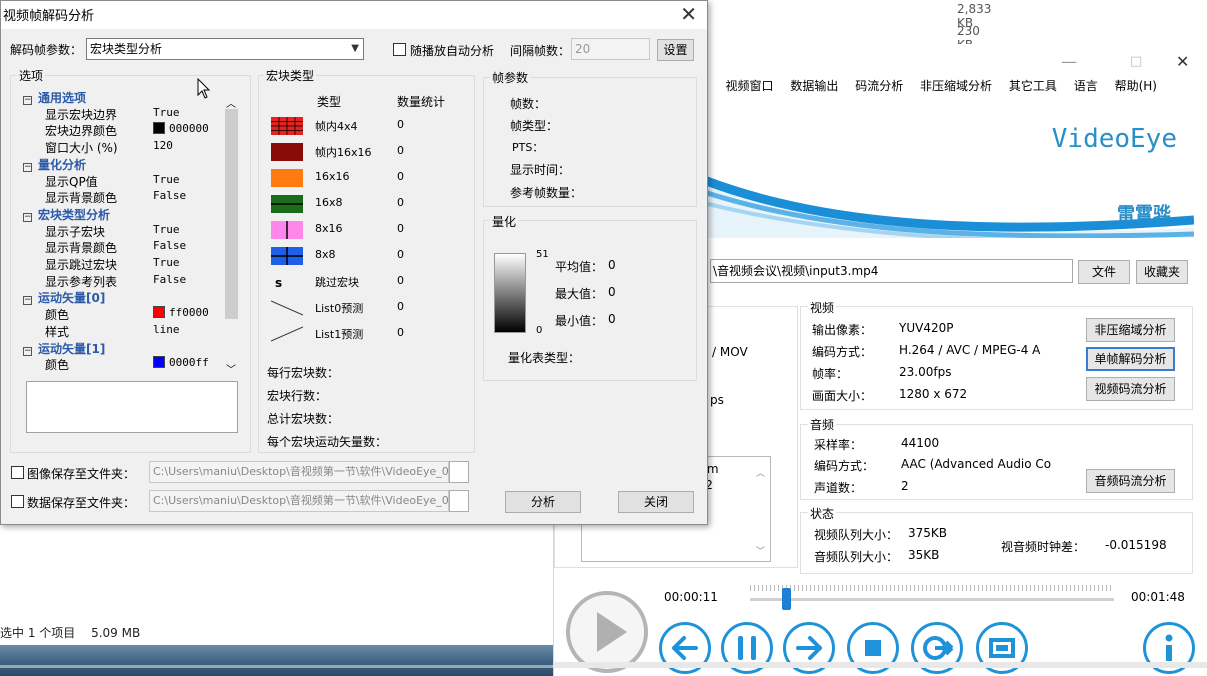  What do you see at coordinates (287, 334) in the screenshot?
I see `macroblock-line-up-icon` at bounding box center [287, 334].